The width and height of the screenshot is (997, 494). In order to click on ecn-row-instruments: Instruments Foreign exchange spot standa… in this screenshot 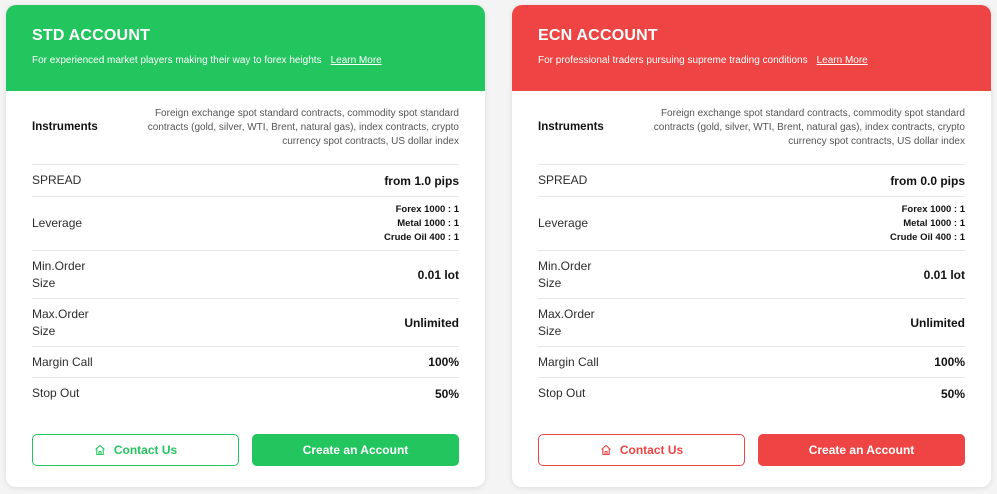, I will do `click(751, 128)`.